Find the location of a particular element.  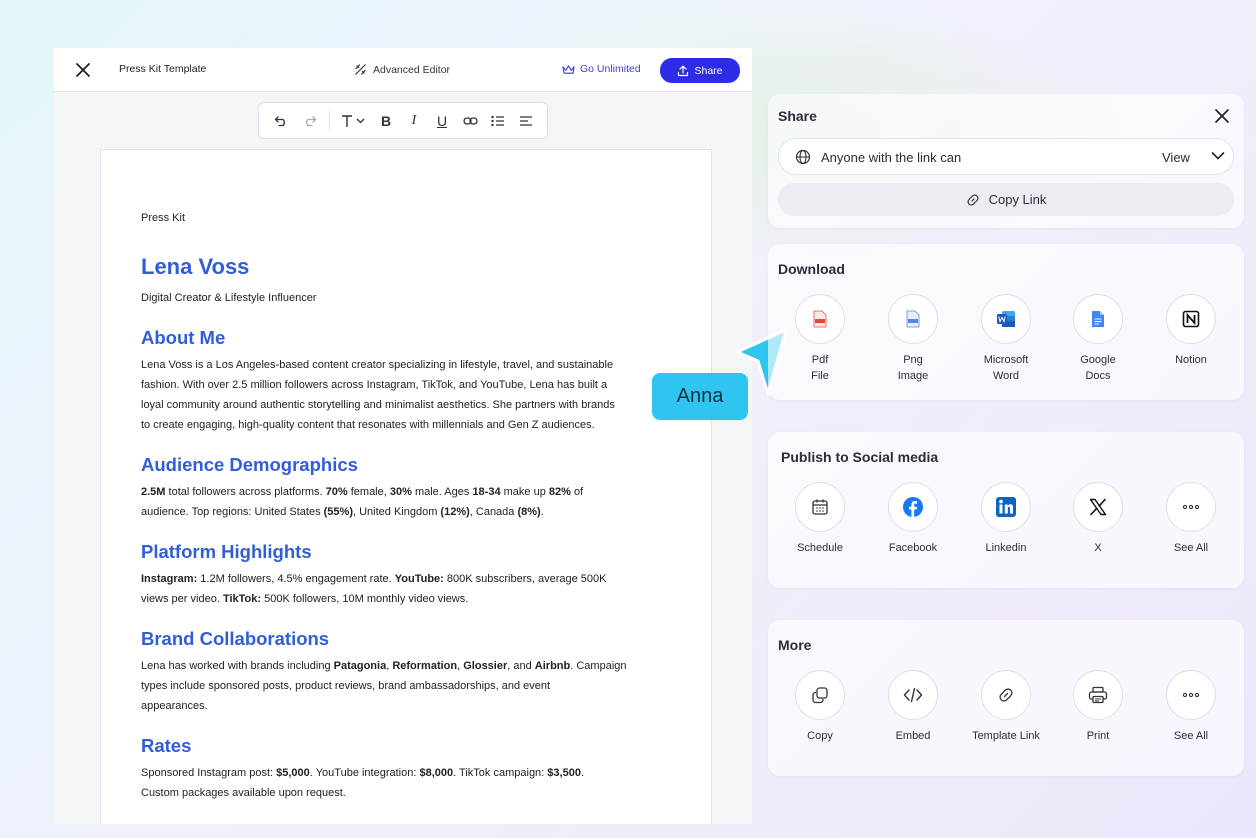

label-line: Word is located at coordinates (1006, 376).